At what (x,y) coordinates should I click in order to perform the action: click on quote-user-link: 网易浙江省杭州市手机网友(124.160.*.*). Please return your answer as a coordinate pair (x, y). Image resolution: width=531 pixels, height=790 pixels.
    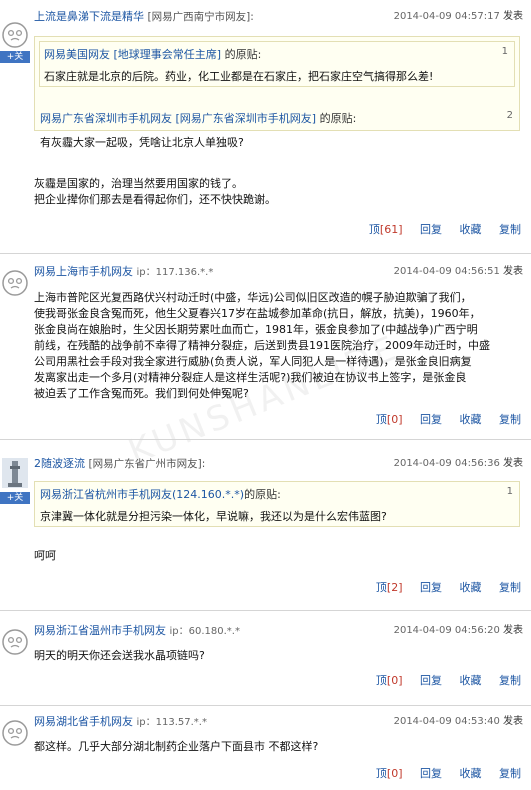
    Looking at the image, I should click on (142, 494).